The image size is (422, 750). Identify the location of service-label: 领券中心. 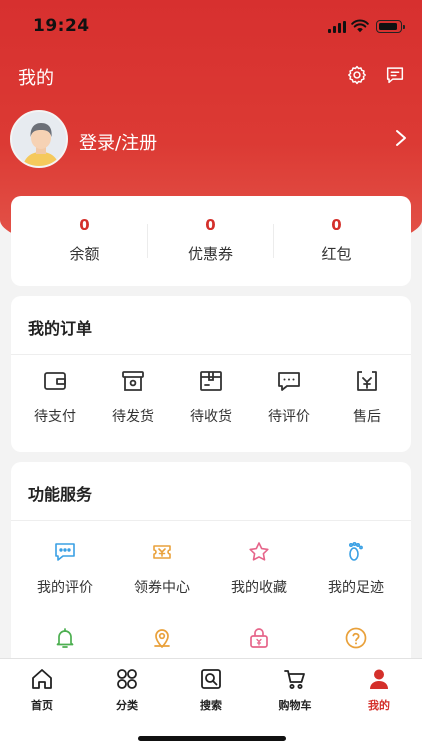
(162, 588).